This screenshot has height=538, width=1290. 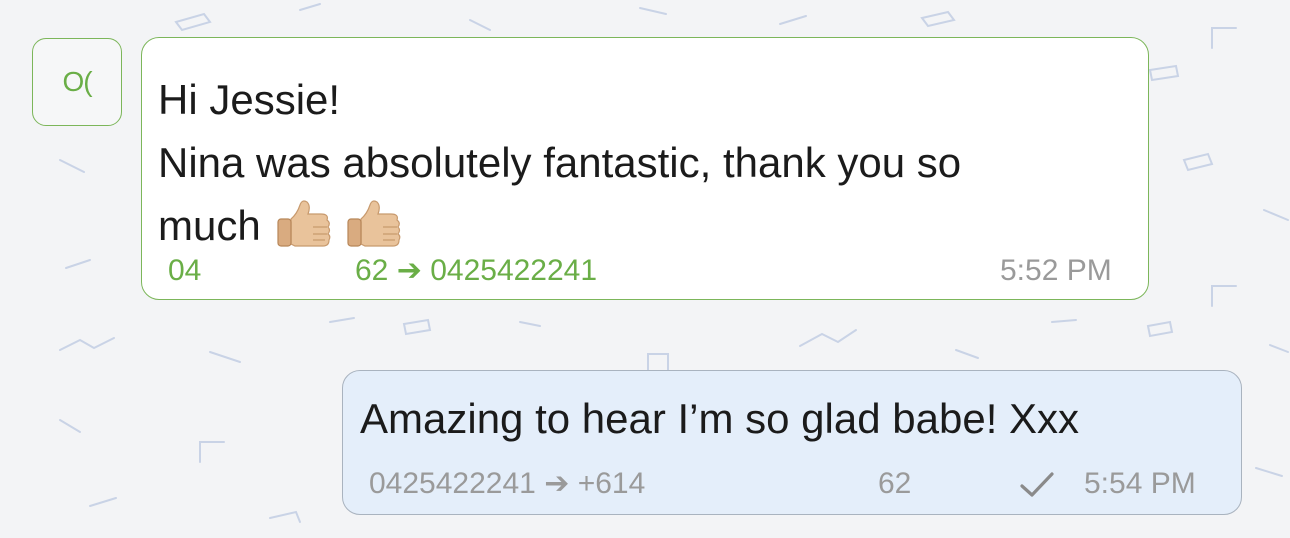 What do you see at coordinates (514, 270) in the screenshot?
I see `incoming-recipient-number: 0425422241` at bounding box center [514, 270].